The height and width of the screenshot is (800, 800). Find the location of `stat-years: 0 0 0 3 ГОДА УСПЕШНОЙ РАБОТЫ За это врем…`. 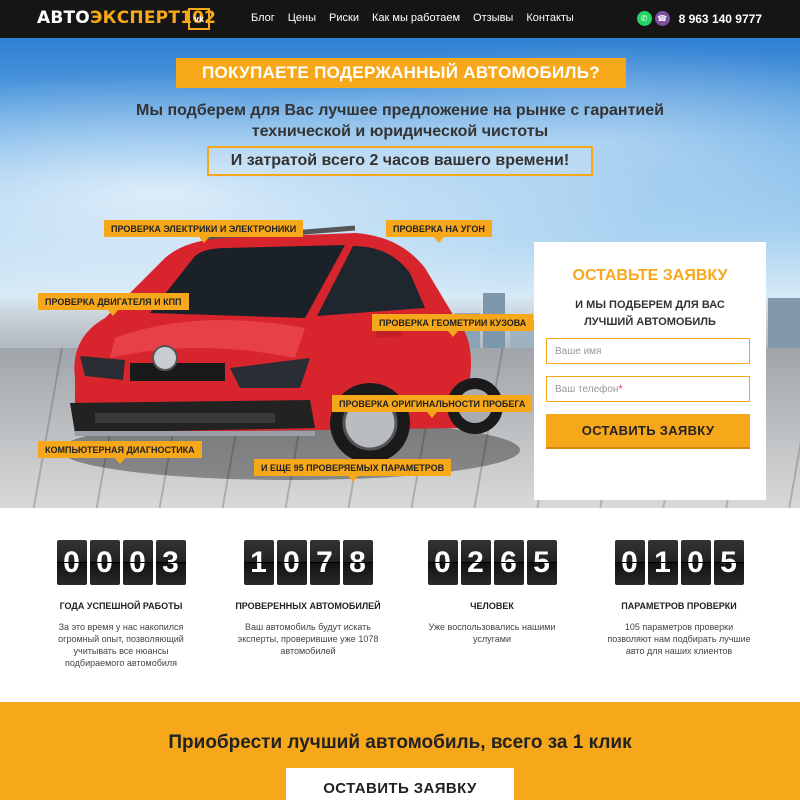

stat-years: 0 0 0 3 ГОДА УСПЕШНОЙ РАБОТЫ За это врем… is located at coordinates (121, 604).